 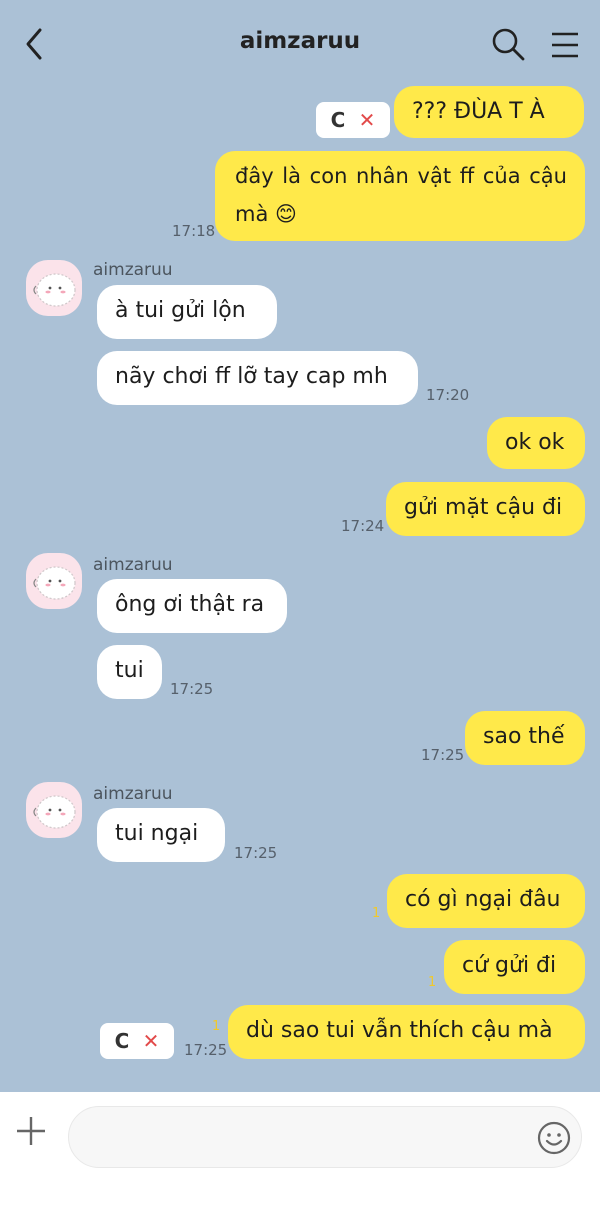 I want to click on message-timestamp: 17:18, so click(x=194, y=231).